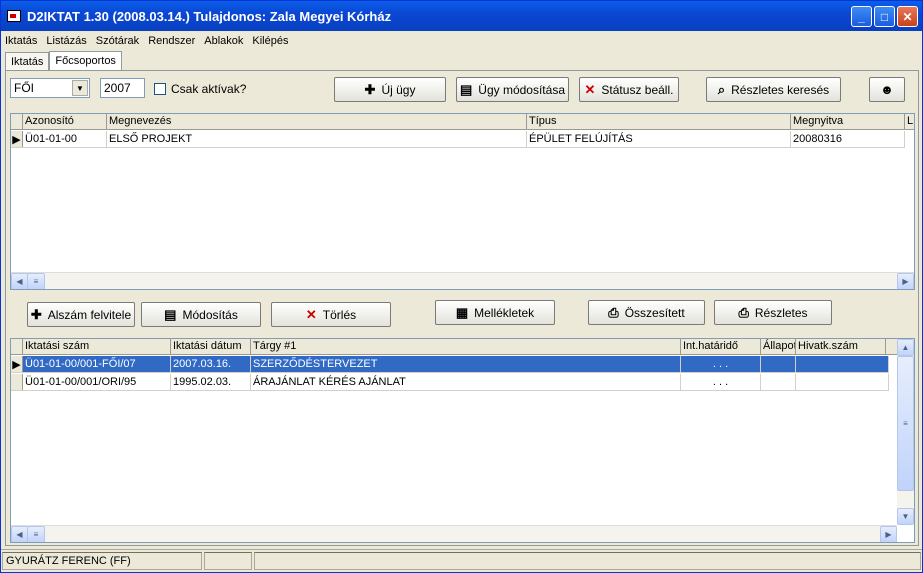 The image size is (923, 573). What do you see at coordinates (21, 41) in the screenshot?
I see `menu-iktatas: Iktatás` at bounding box center [21, 41].